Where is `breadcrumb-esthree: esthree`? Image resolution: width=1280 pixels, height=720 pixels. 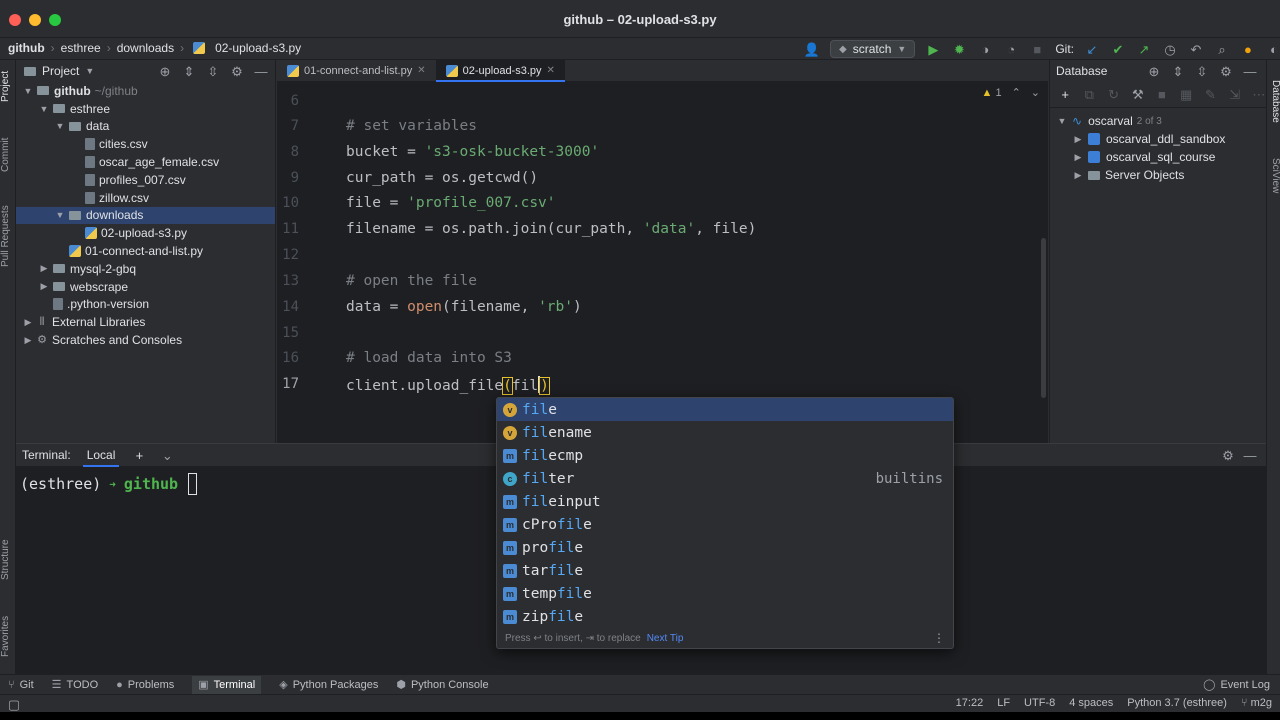
breadcrumb-esthree: esthree is located at coordinates (81, 48).